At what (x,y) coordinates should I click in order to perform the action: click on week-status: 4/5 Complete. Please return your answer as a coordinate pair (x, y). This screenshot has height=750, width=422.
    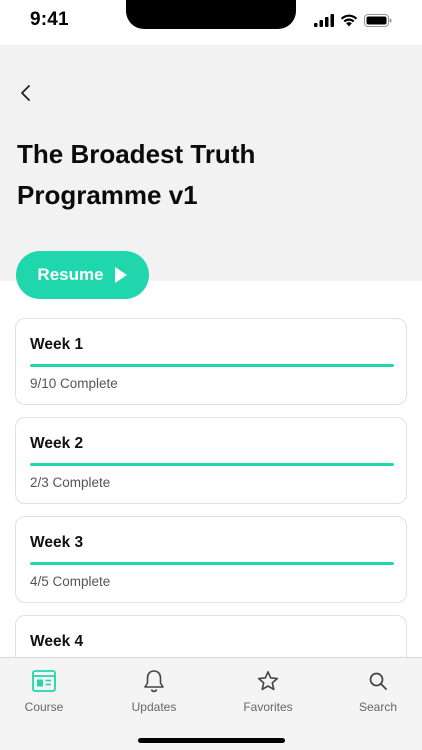
    Looking at the image, I should click on (70, 581).